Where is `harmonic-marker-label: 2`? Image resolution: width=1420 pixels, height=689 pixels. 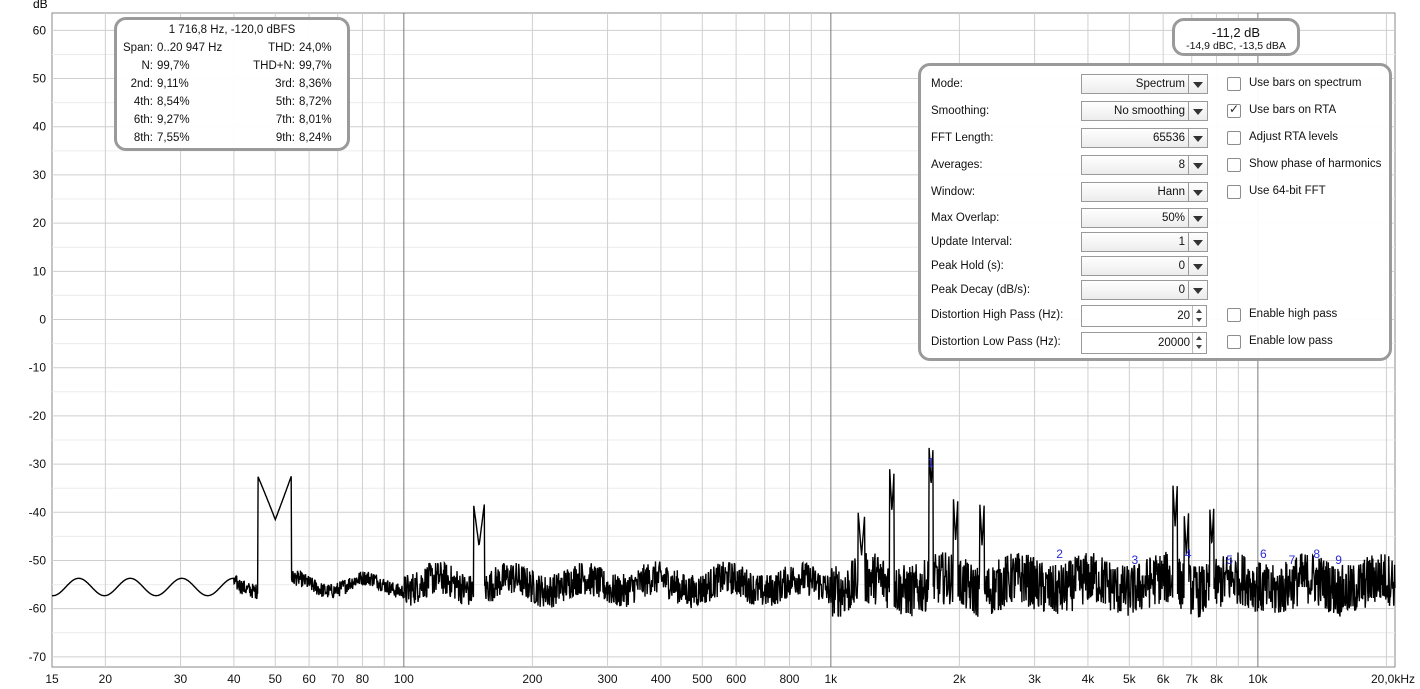 harmonic-marker-label: 2 is located at coordinates (1059, 554).